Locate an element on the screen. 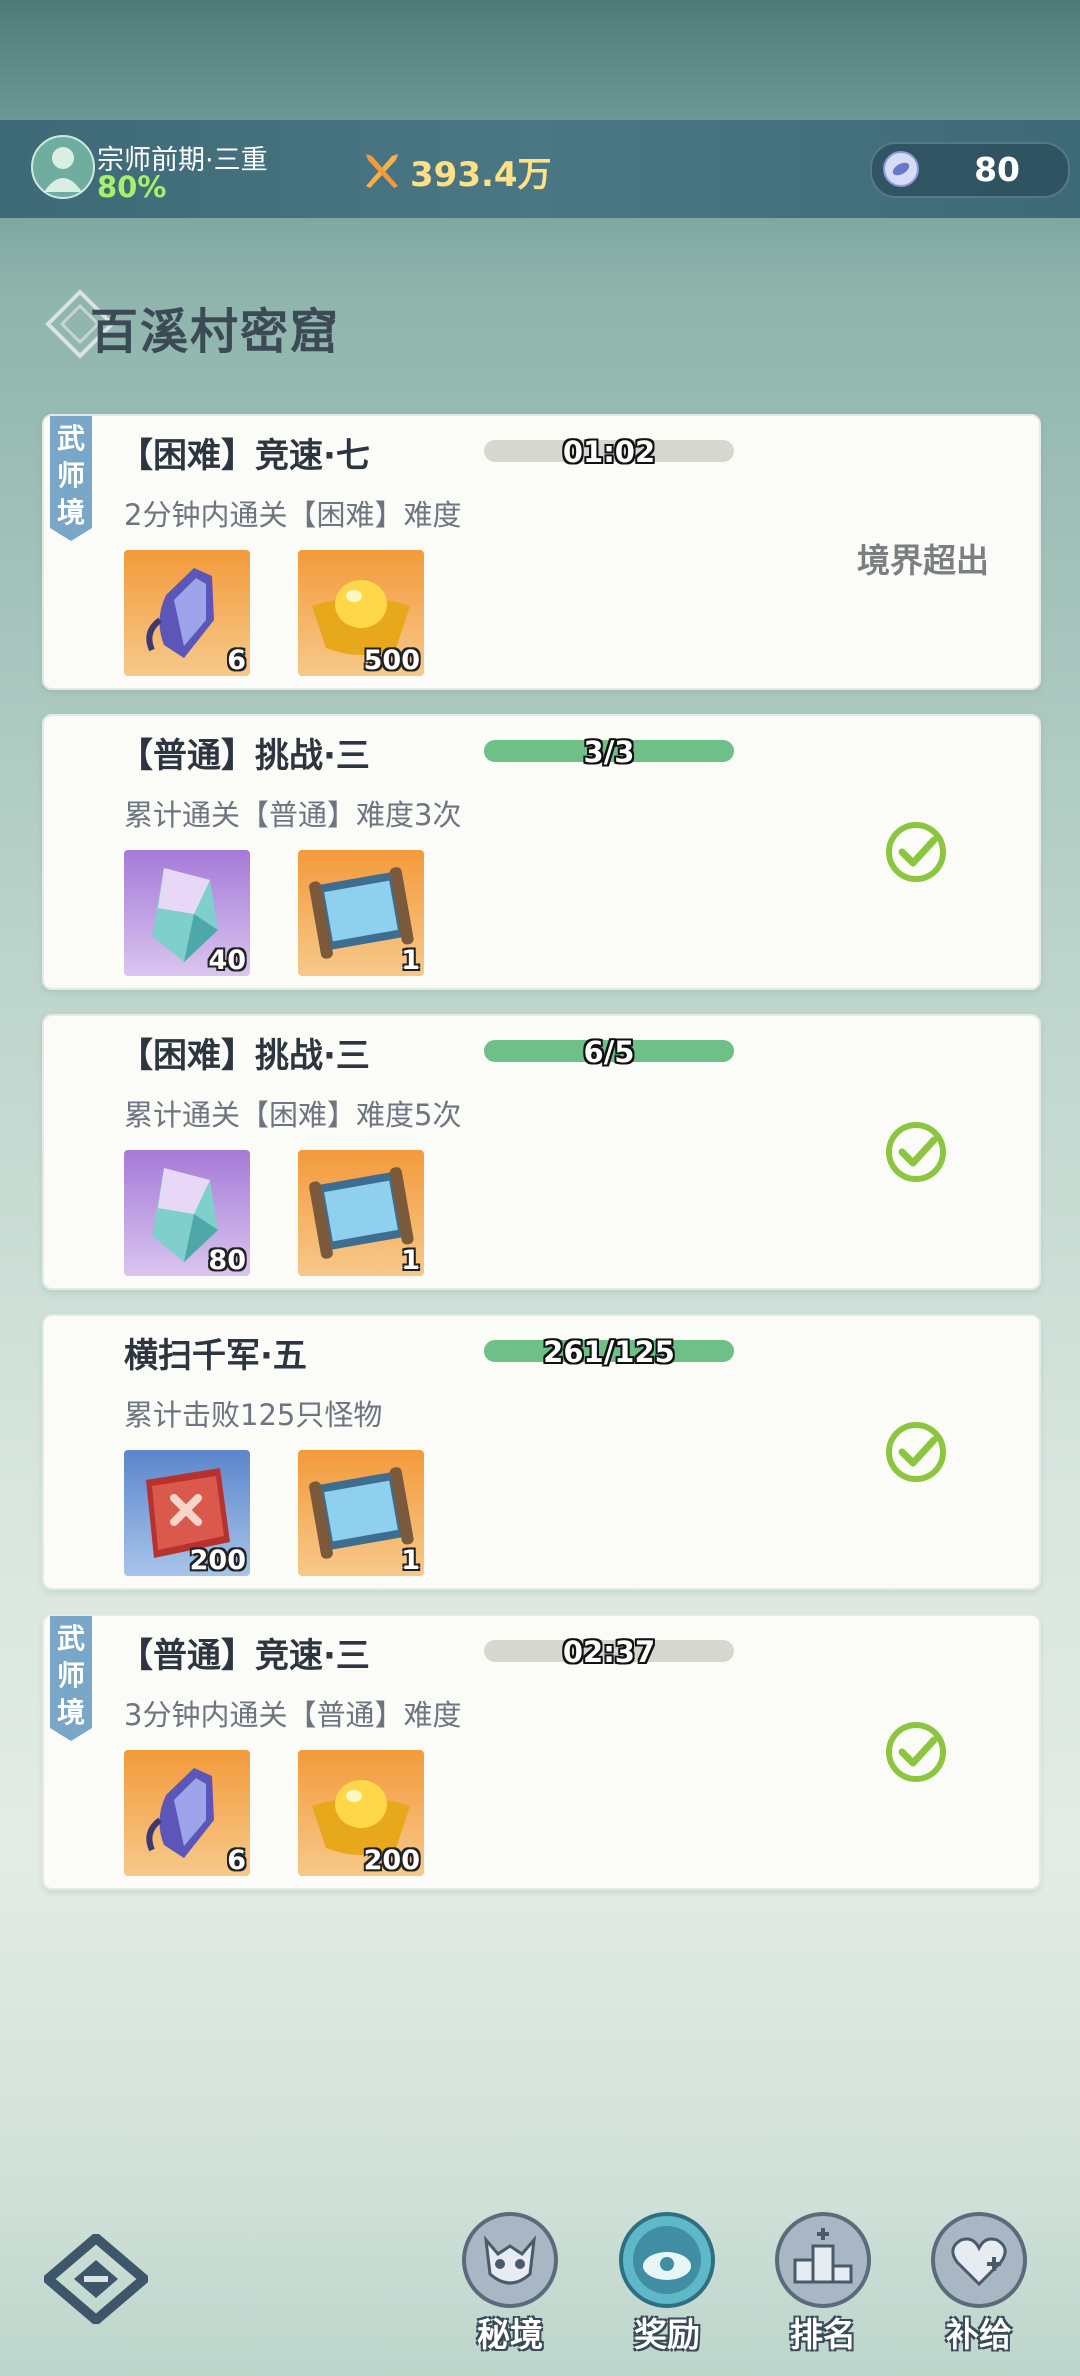  reward-item: 80 is located at coordinates (187, 1213).